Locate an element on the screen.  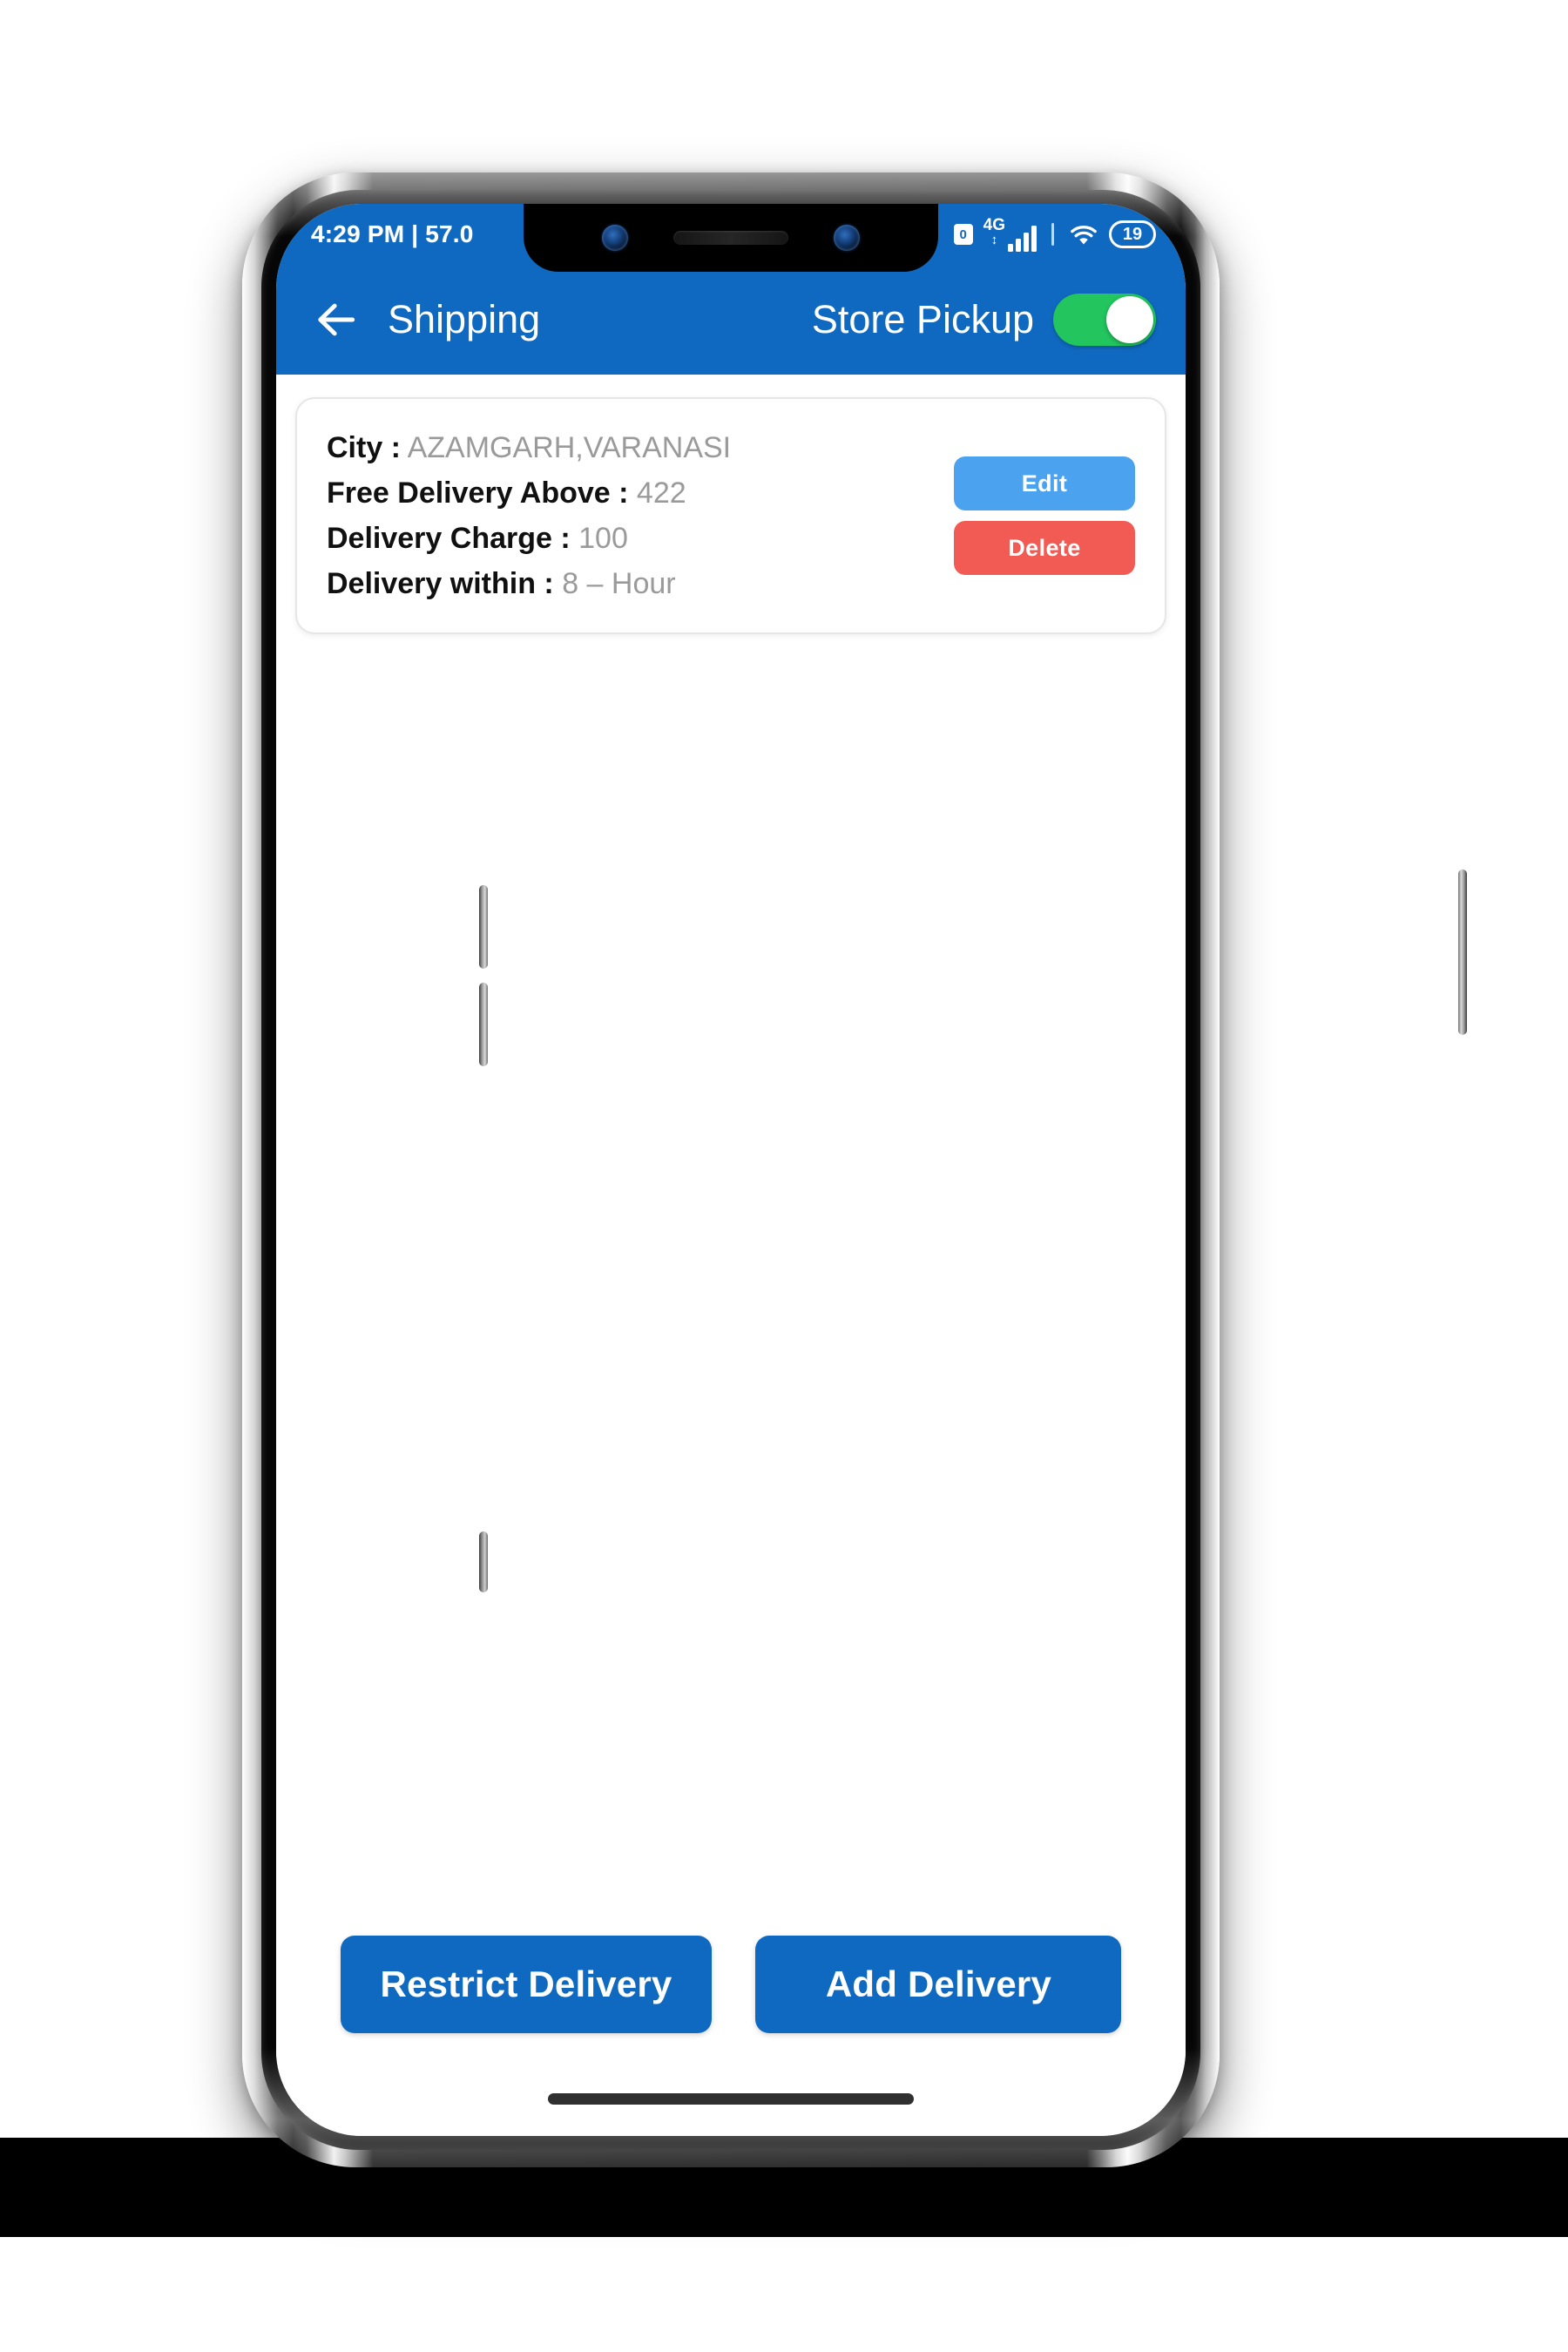
volume-down-button is located at coordinates (484, 1024).